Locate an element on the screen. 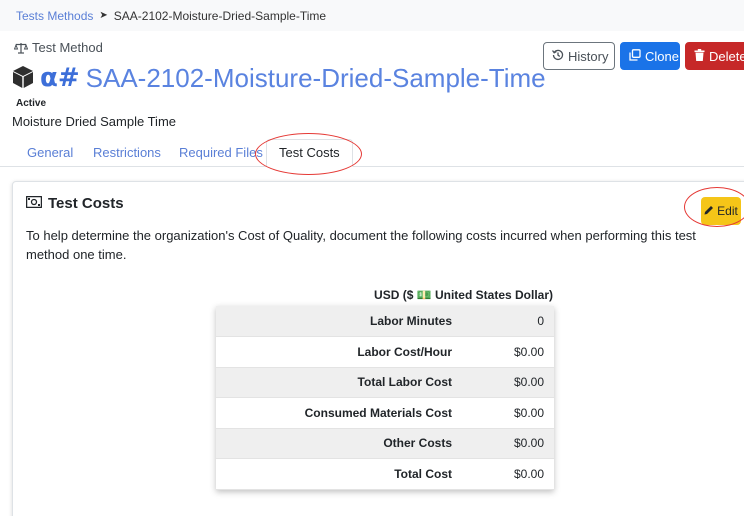 This screenshot has height=516, width=744. cost-label: Total Cost is located at coordinates (346, 474).